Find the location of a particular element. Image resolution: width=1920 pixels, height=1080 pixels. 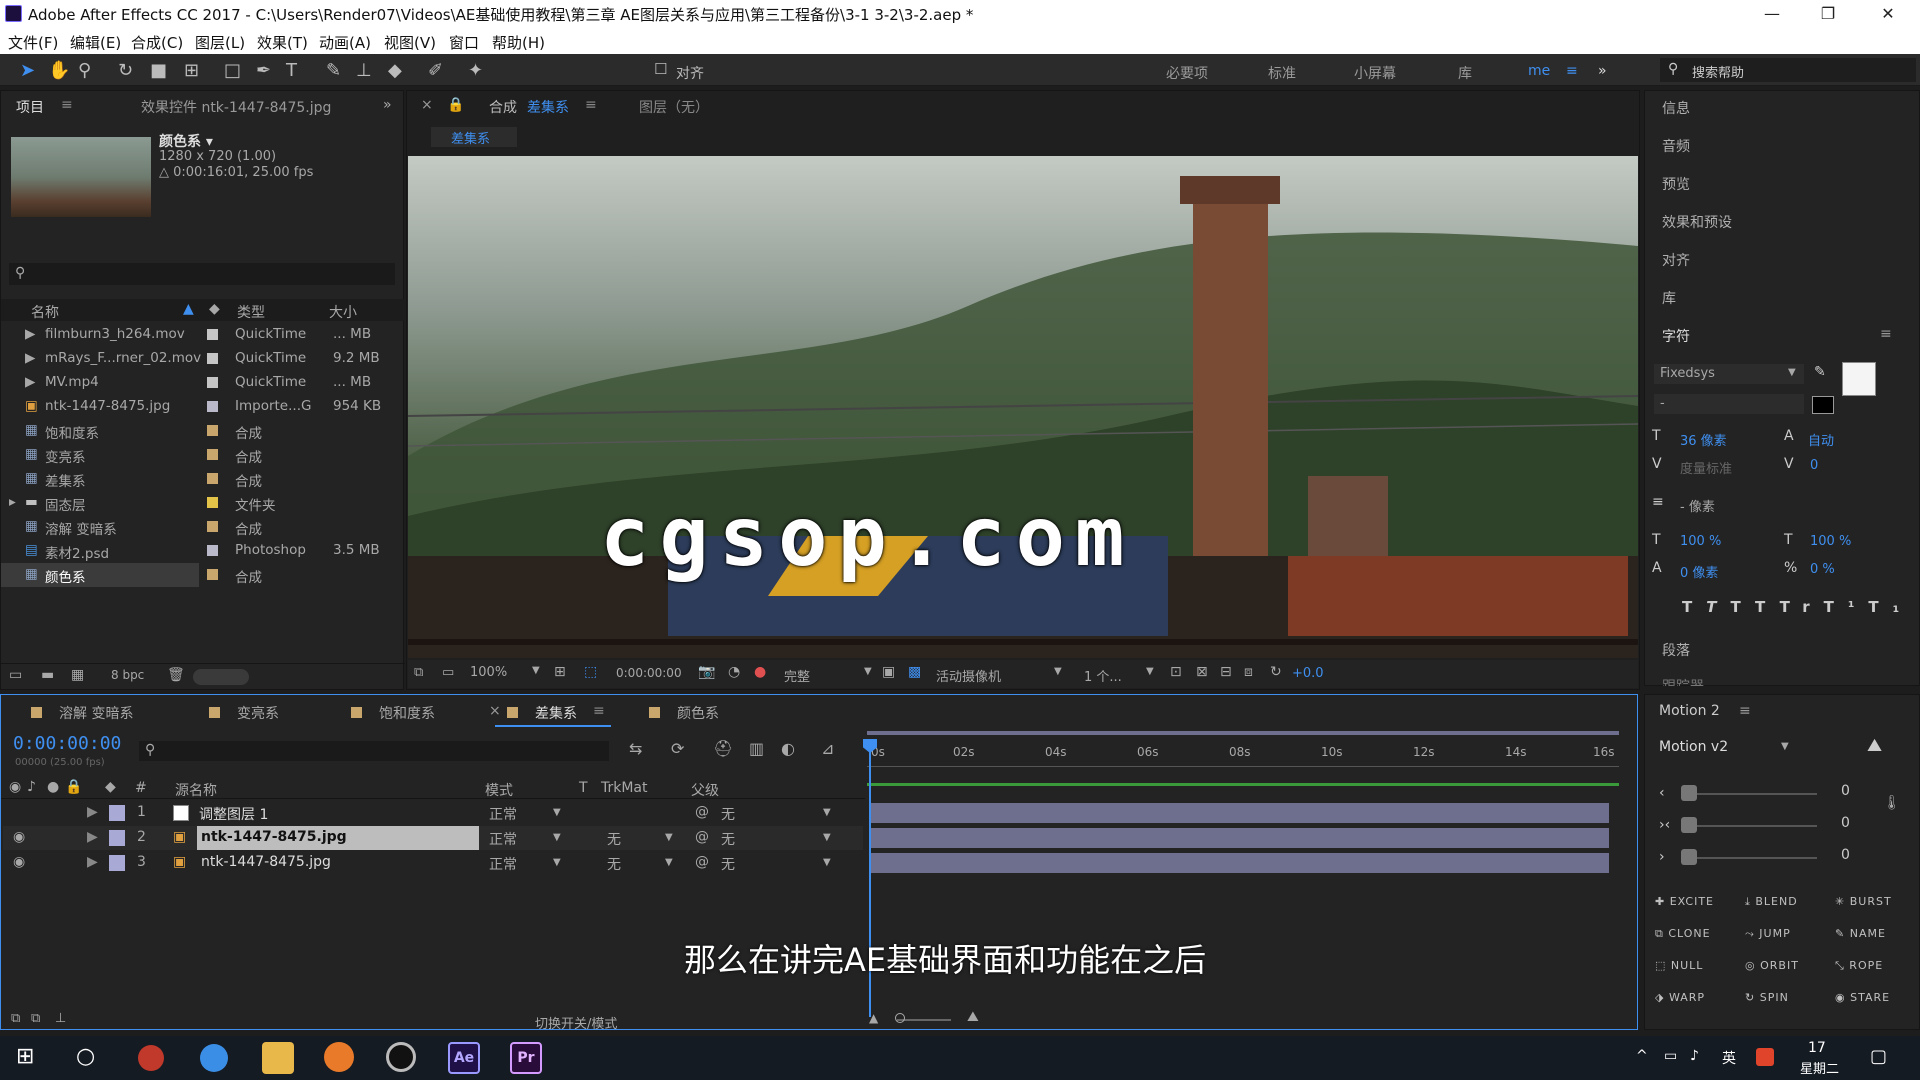

cortana-search-icon: ○ is located at coordinates (85, 1056).